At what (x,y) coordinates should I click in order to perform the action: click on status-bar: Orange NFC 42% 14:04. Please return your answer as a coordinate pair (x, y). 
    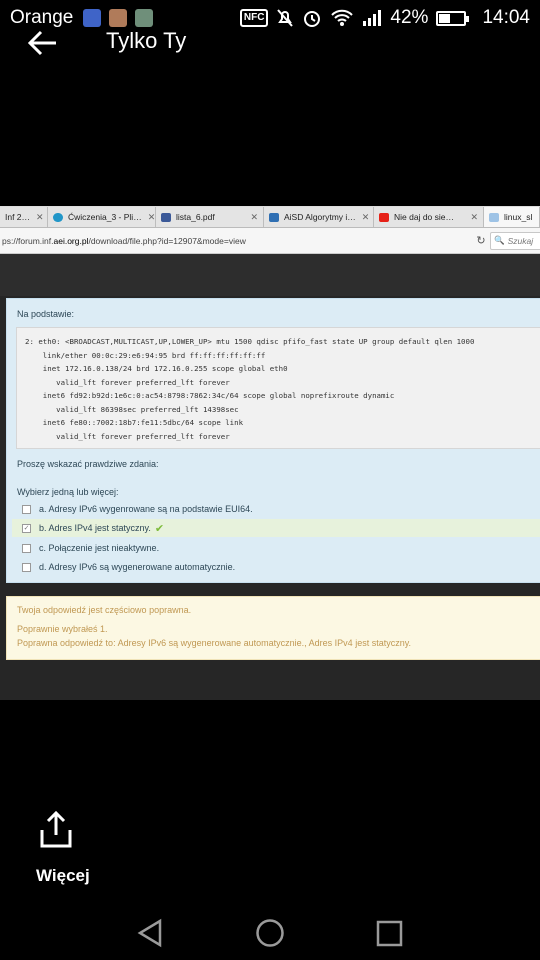
    Looking at the image, I should click on (270, 18).